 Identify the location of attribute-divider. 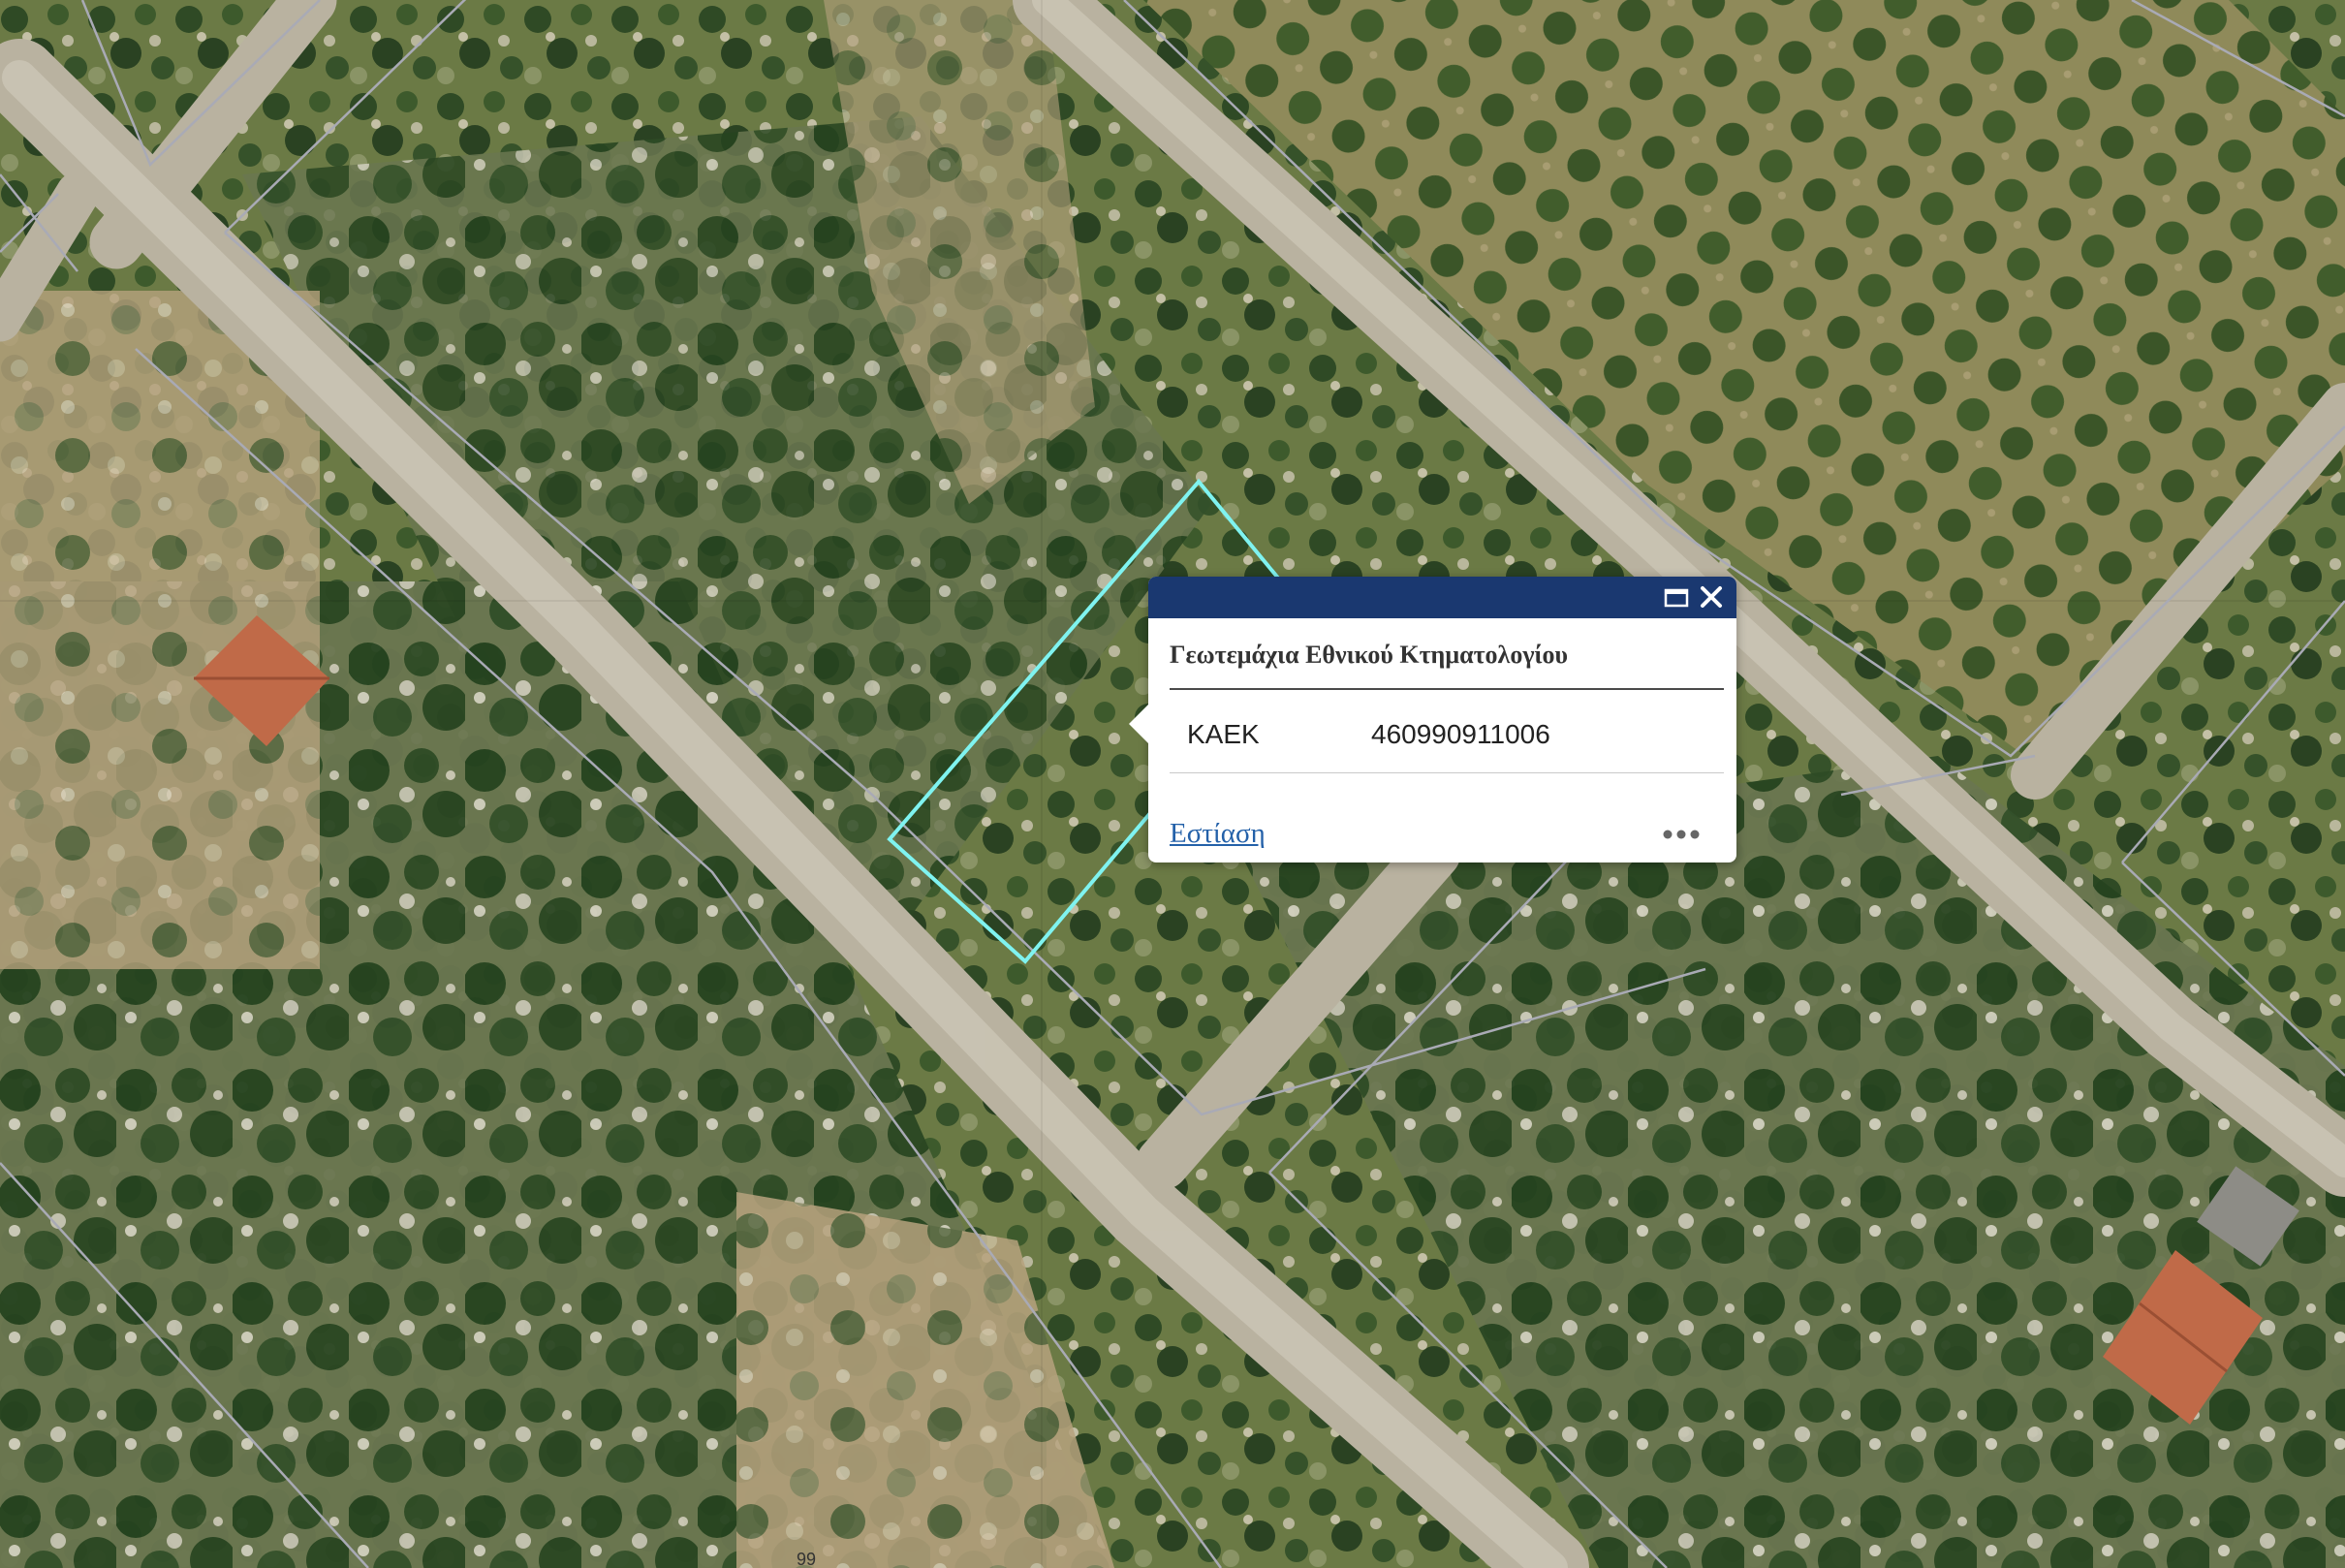
(1447, 773).